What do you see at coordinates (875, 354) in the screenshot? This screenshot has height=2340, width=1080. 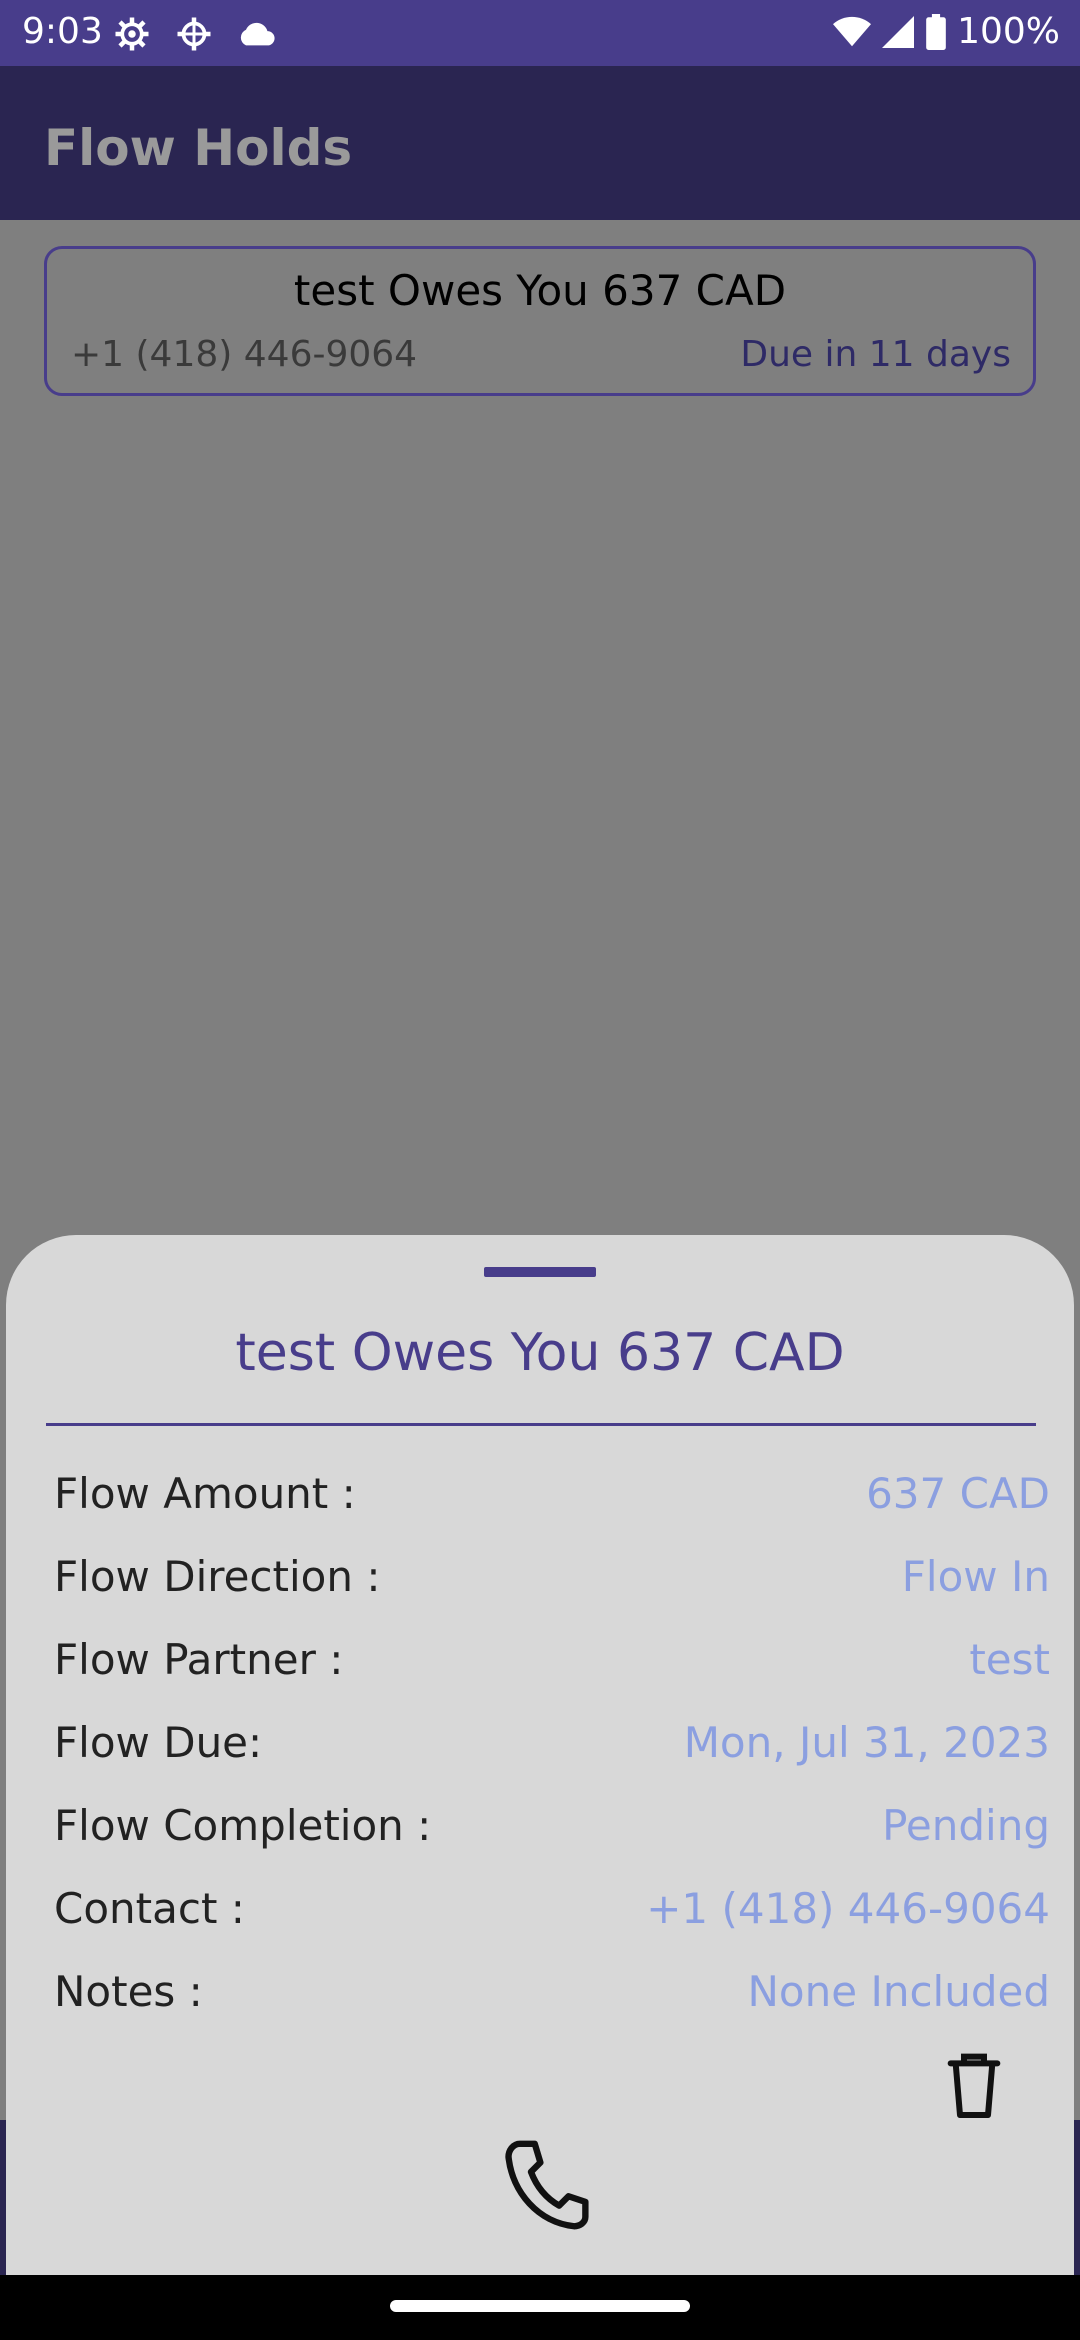 I see `card-due-status: Due in 11 days` at bounding box center [875, 354].